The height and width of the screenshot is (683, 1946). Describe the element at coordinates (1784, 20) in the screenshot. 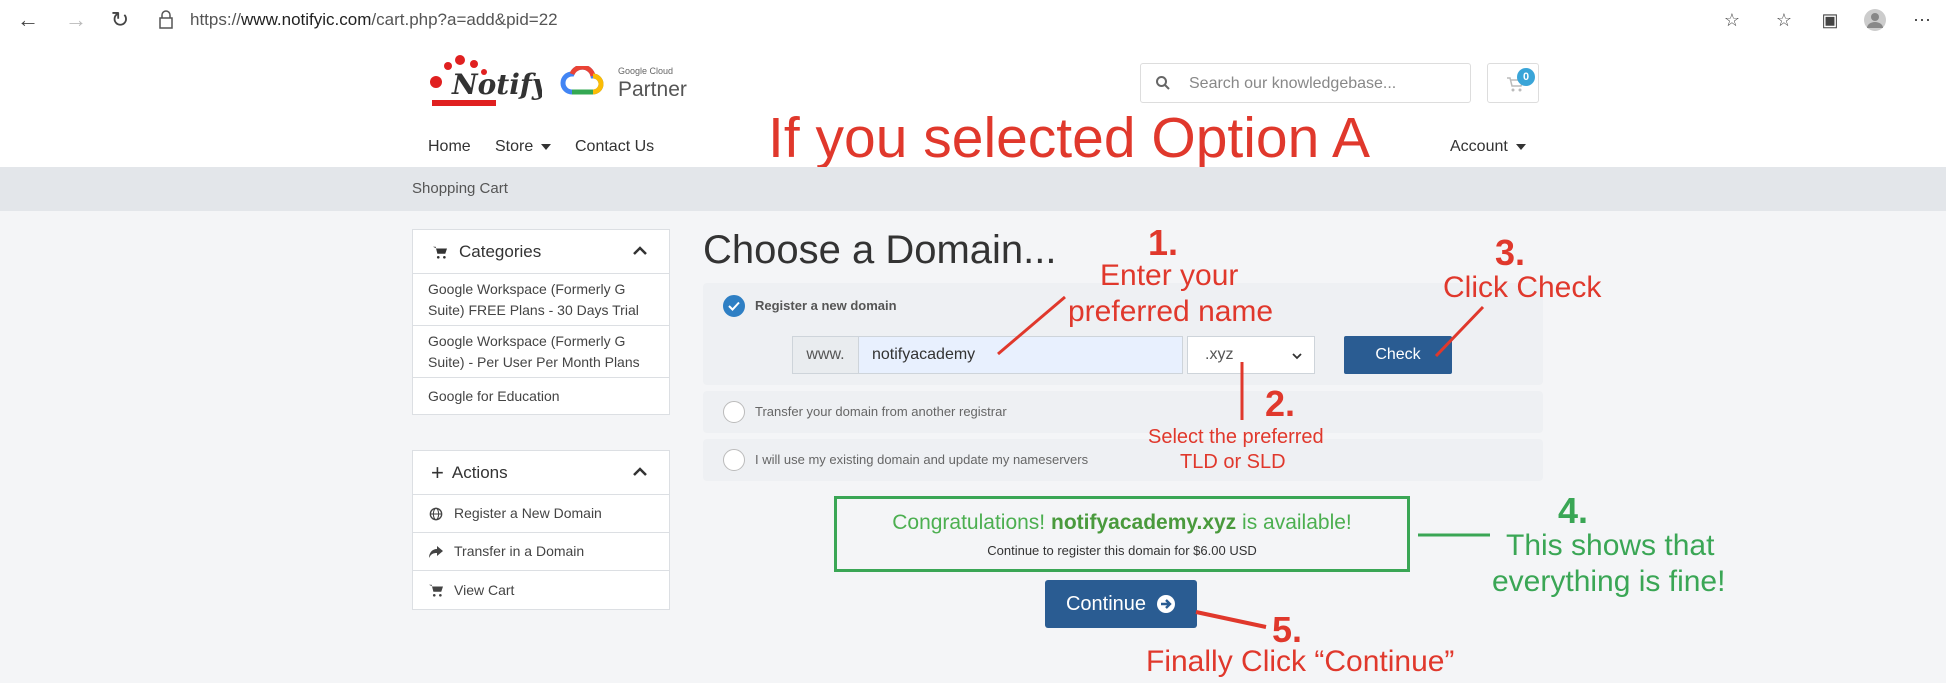

I see `favorites-list-icon: ☆` at that location.